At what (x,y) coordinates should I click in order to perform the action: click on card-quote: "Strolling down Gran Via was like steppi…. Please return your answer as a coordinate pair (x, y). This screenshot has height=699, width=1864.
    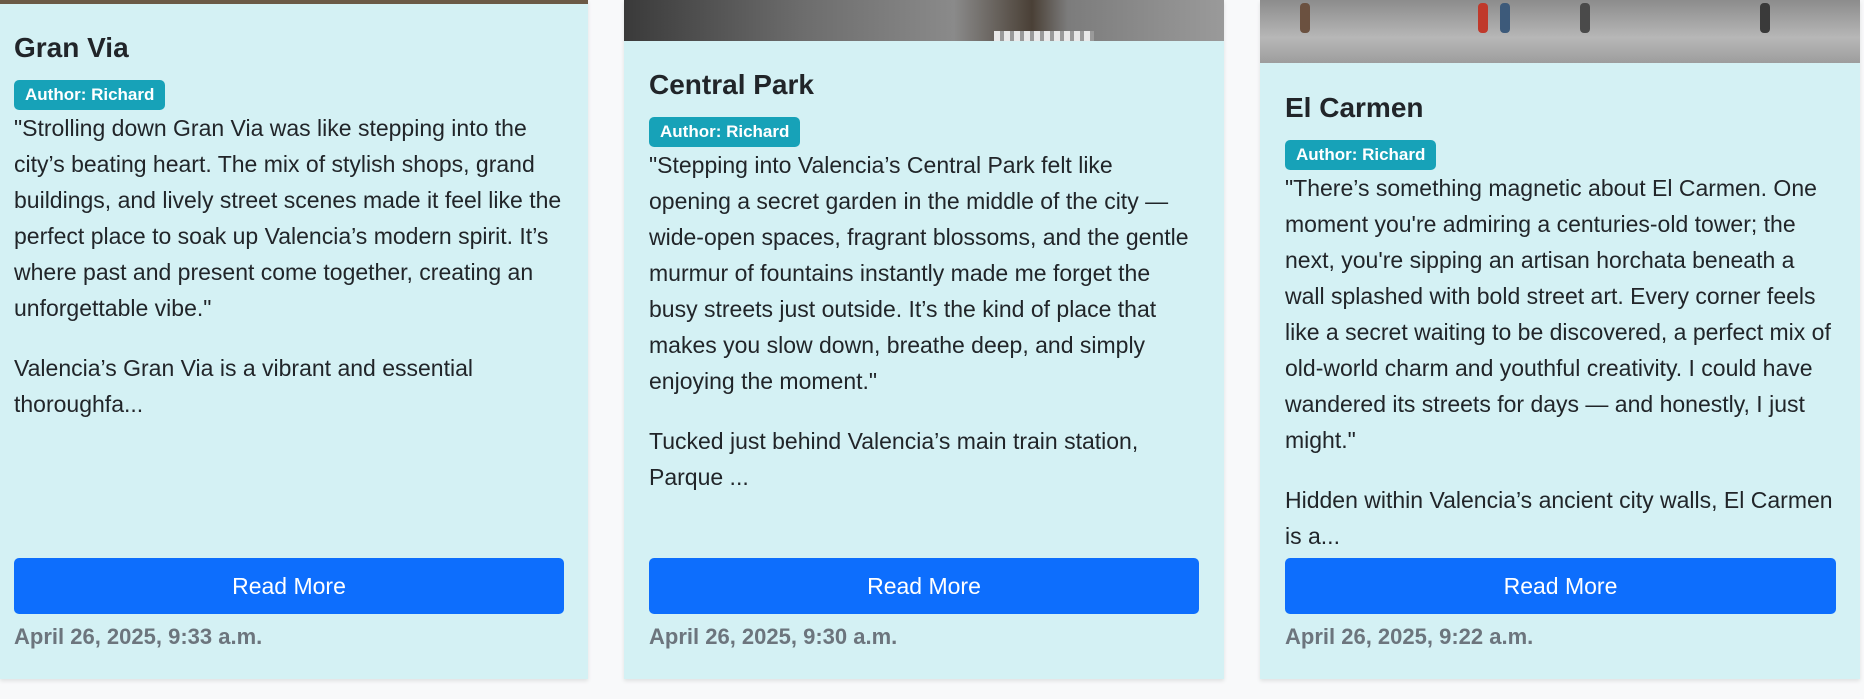
    Looking at the image, I should click on (288, 218).